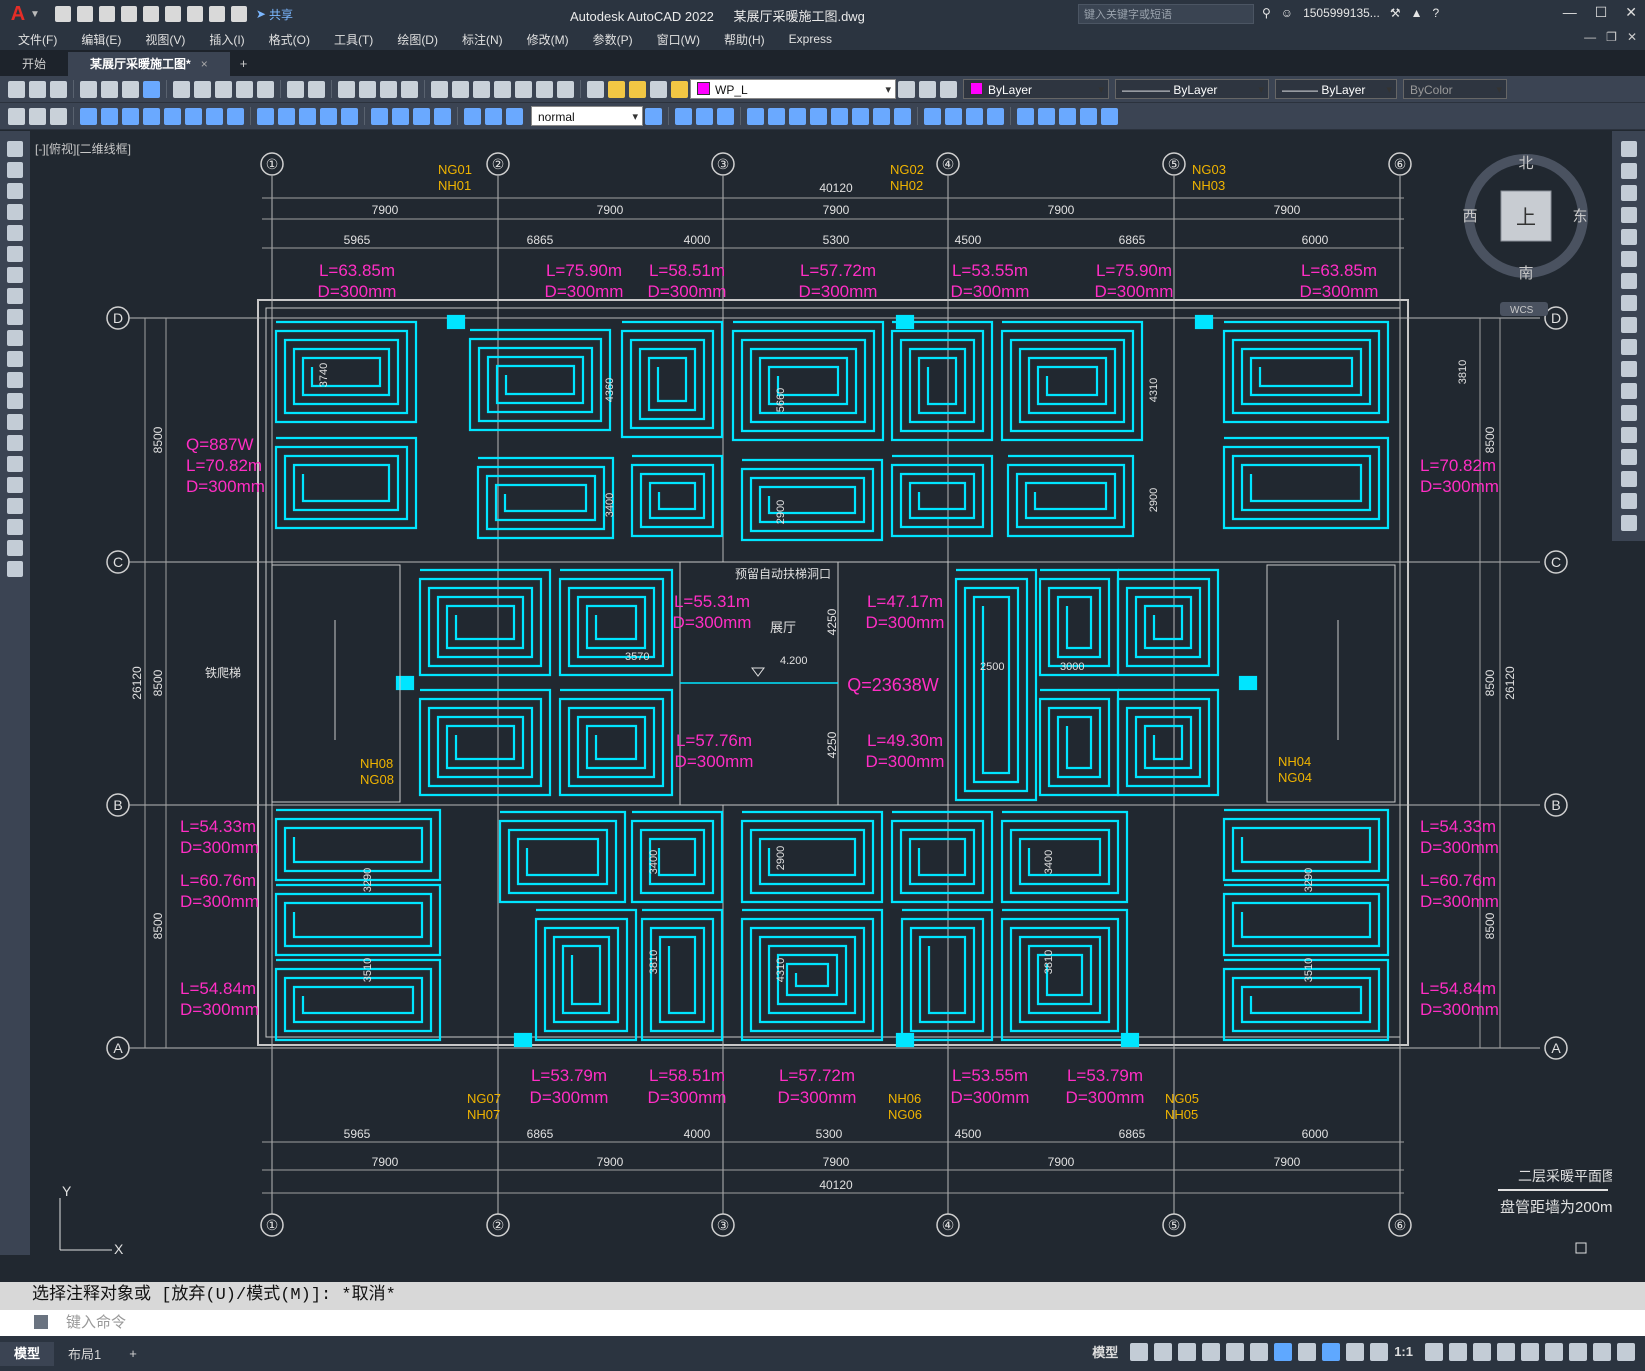  I want to click on tolerance-icon, so click(379, 116).